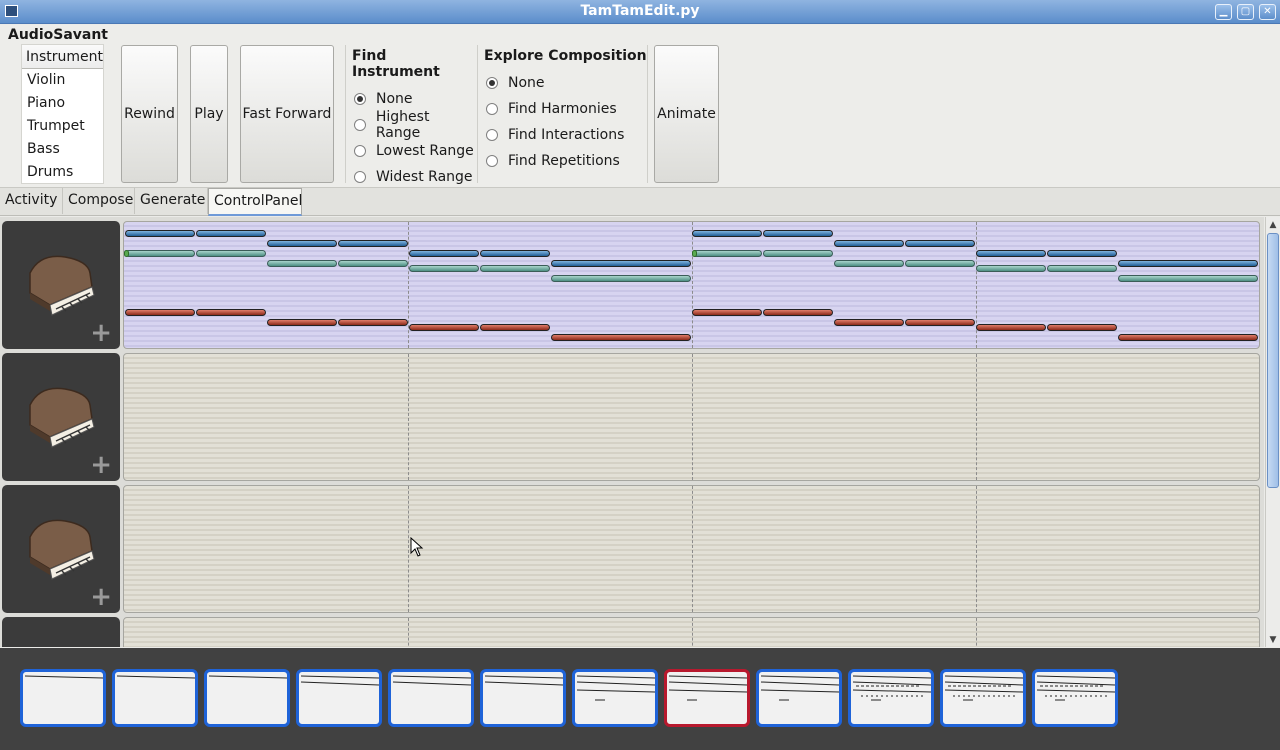 This screenshot has width=1280, height=750. What do you see at coordinates (1245, 12) in the screenshot?
I see `maximize-icon: ▢` at bounding box center [1245, 12].